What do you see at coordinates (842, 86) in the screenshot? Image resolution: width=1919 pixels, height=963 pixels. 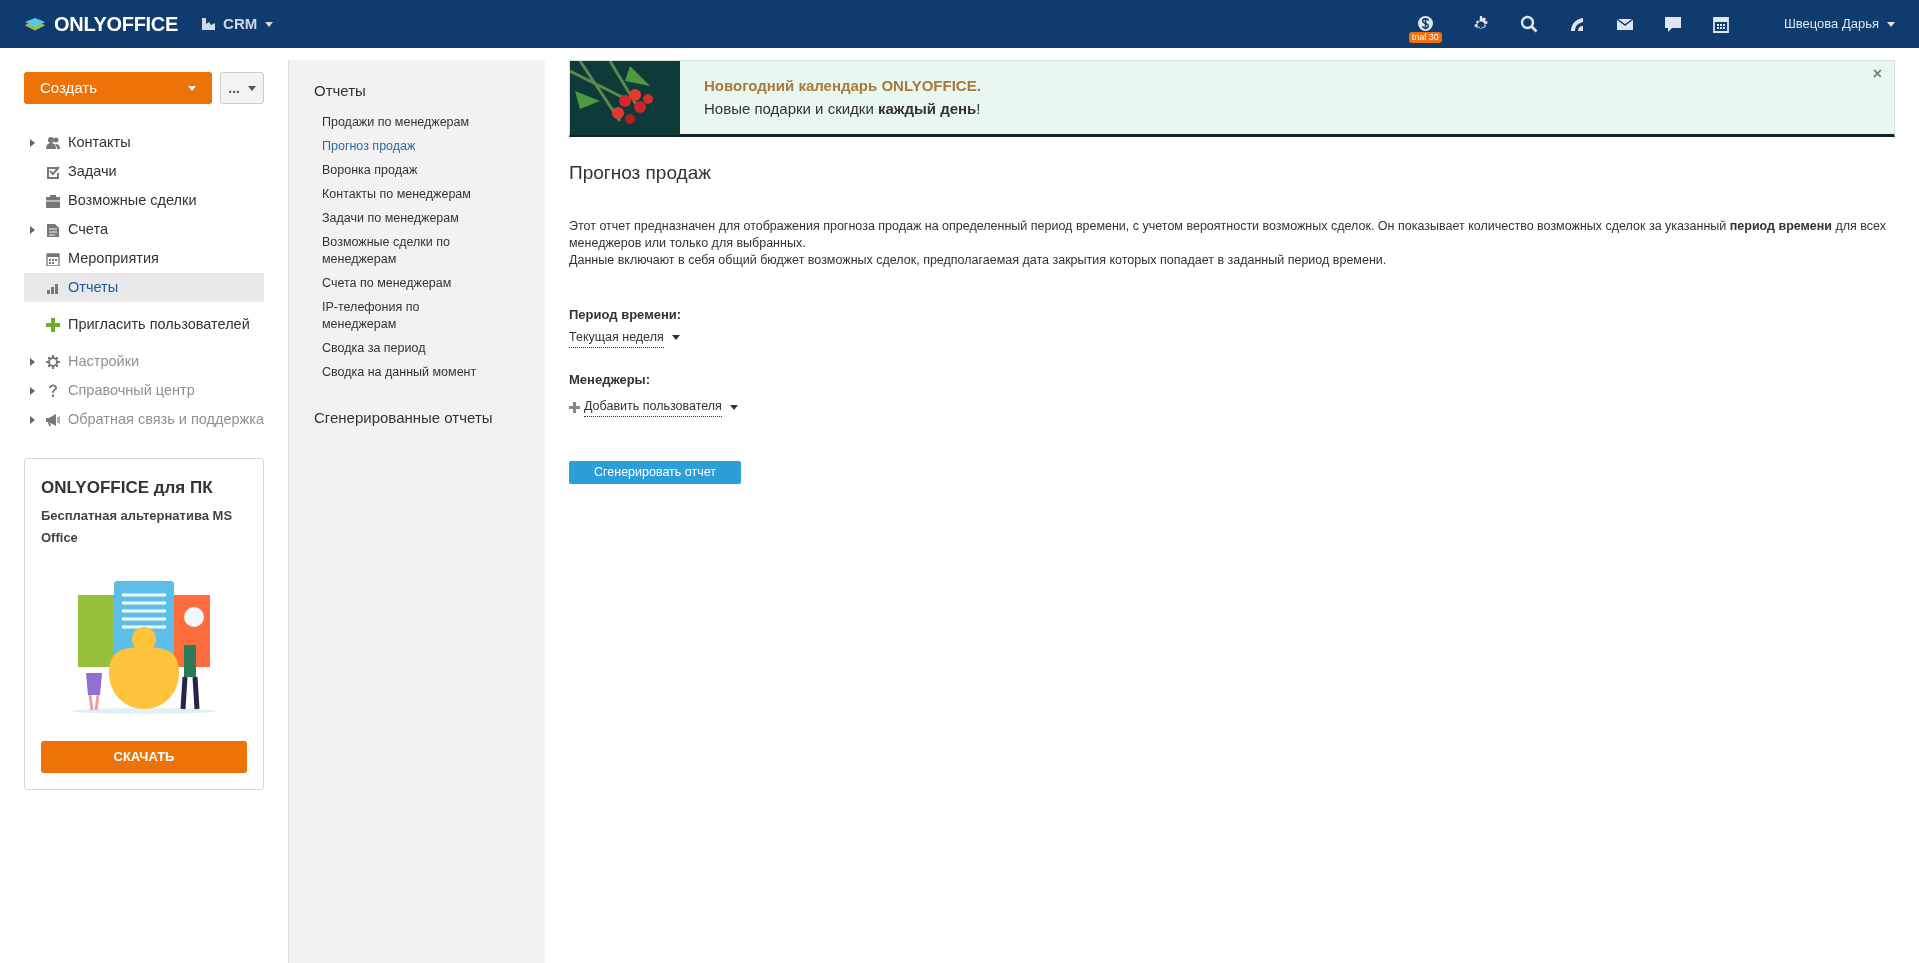 I see `banner-title: Новогодний календарь ONLYOFFICE.` at bounding box center [842, 86].